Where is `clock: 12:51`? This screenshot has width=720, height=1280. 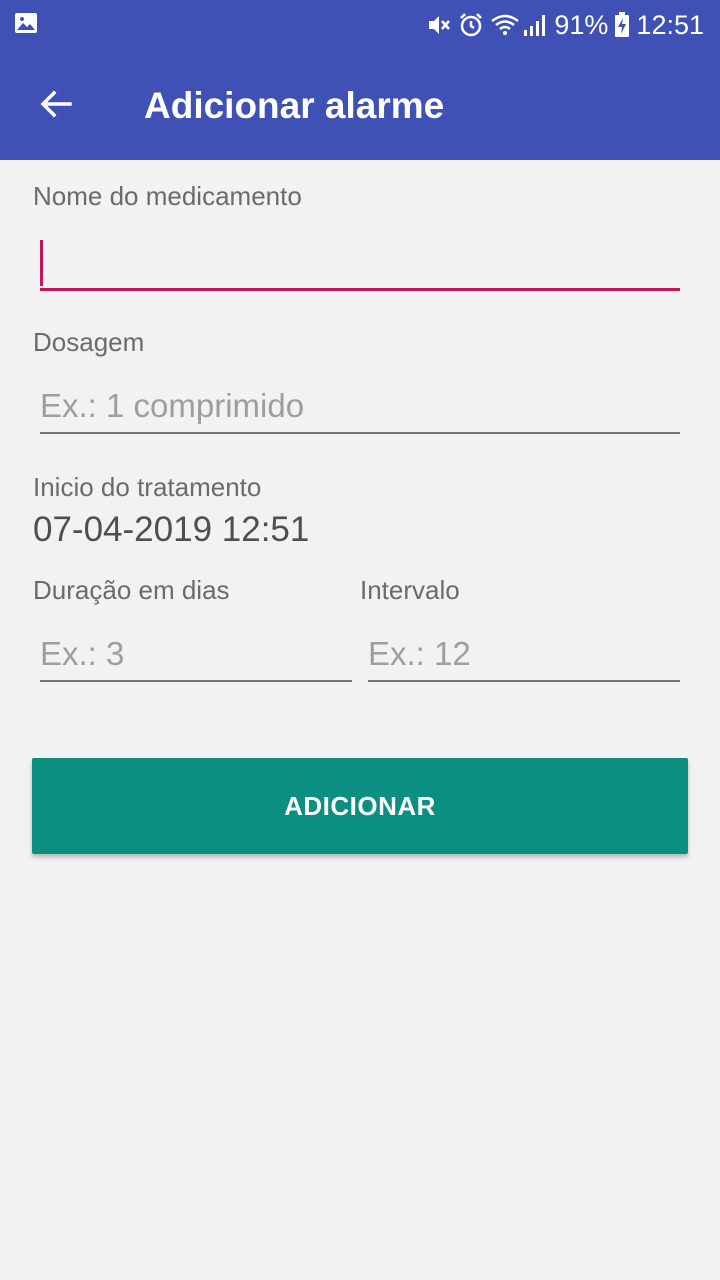
clock: 12:51 is located at coordinates (670, 24).